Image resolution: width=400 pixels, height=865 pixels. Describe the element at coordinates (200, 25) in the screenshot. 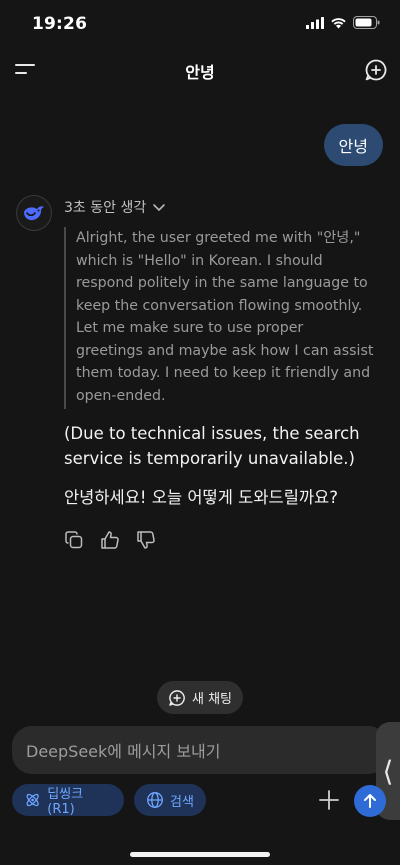

I see `status-bar: 19:26` at that location.